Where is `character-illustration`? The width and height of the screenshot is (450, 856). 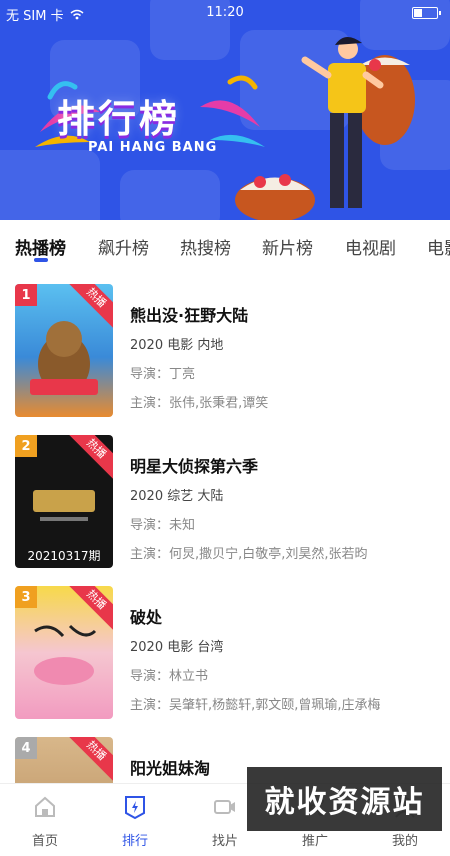
character-illustration is located at coordinates (325, 128).